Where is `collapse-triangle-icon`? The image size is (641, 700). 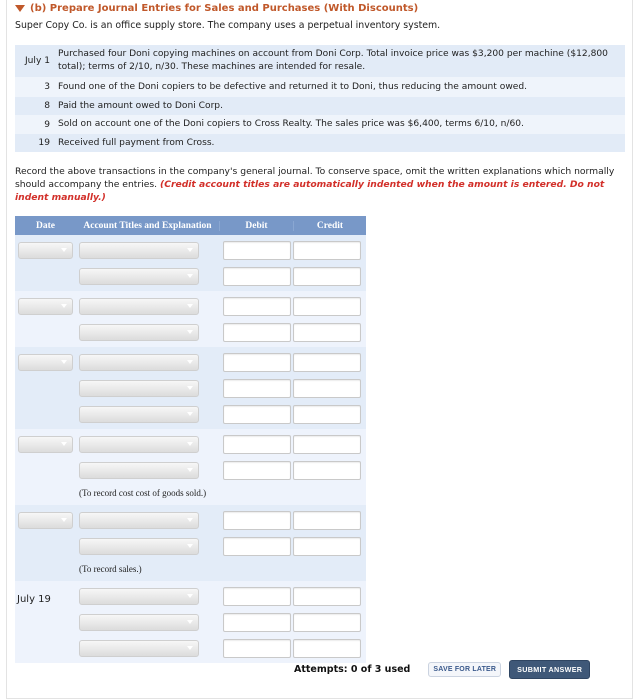
collapse-triangle-icon is located at coordinates (20, 8).